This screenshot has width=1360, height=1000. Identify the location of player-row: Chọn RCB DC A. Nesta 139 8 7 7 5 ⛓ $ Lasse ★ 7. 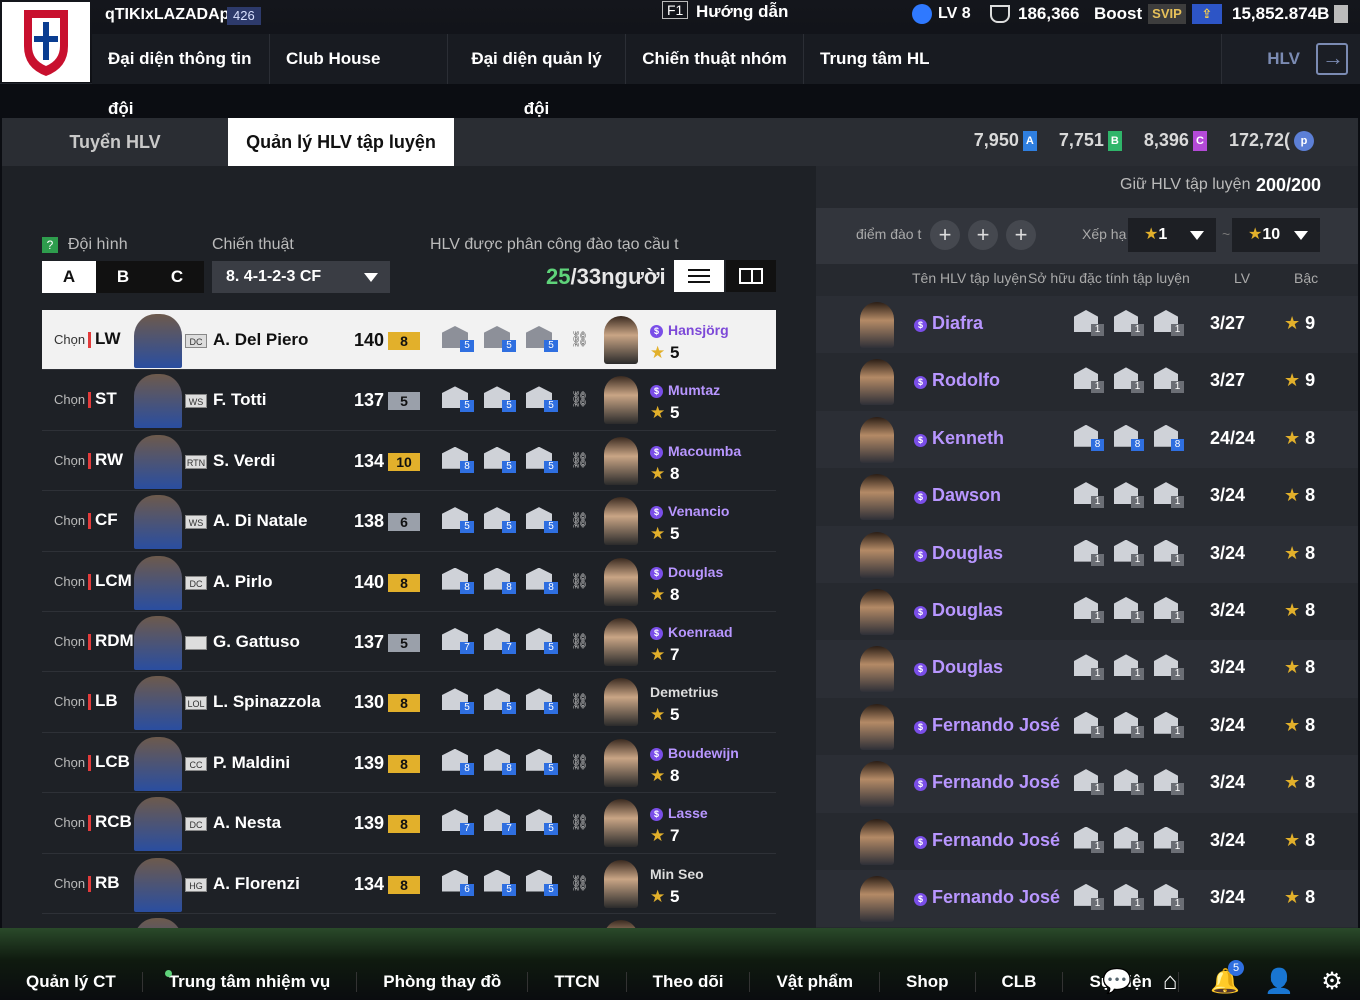
(409, 823).